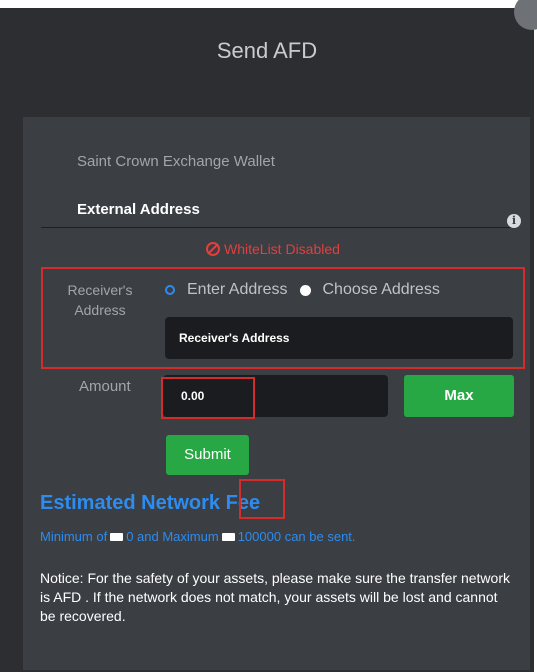 The height and width of the screenshot is (672, 537). I want to click on submit-button: Submit, so click(207, 455).